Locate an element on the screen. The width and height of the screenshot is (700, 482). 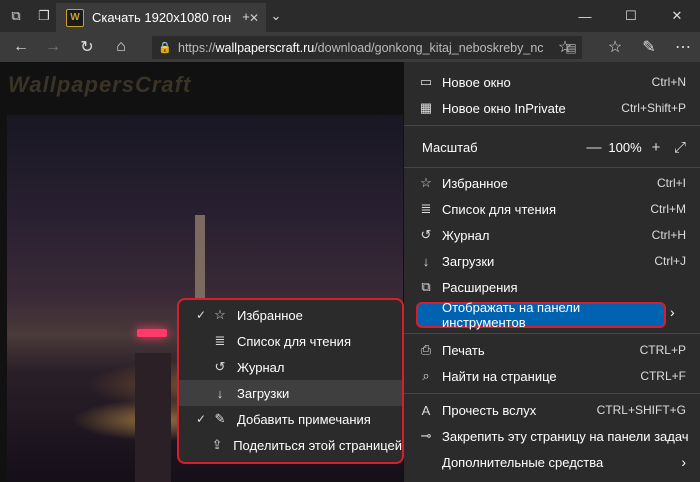
submenu-item-downloads: ↓ Загрузки is located at coordinates (290, 393).